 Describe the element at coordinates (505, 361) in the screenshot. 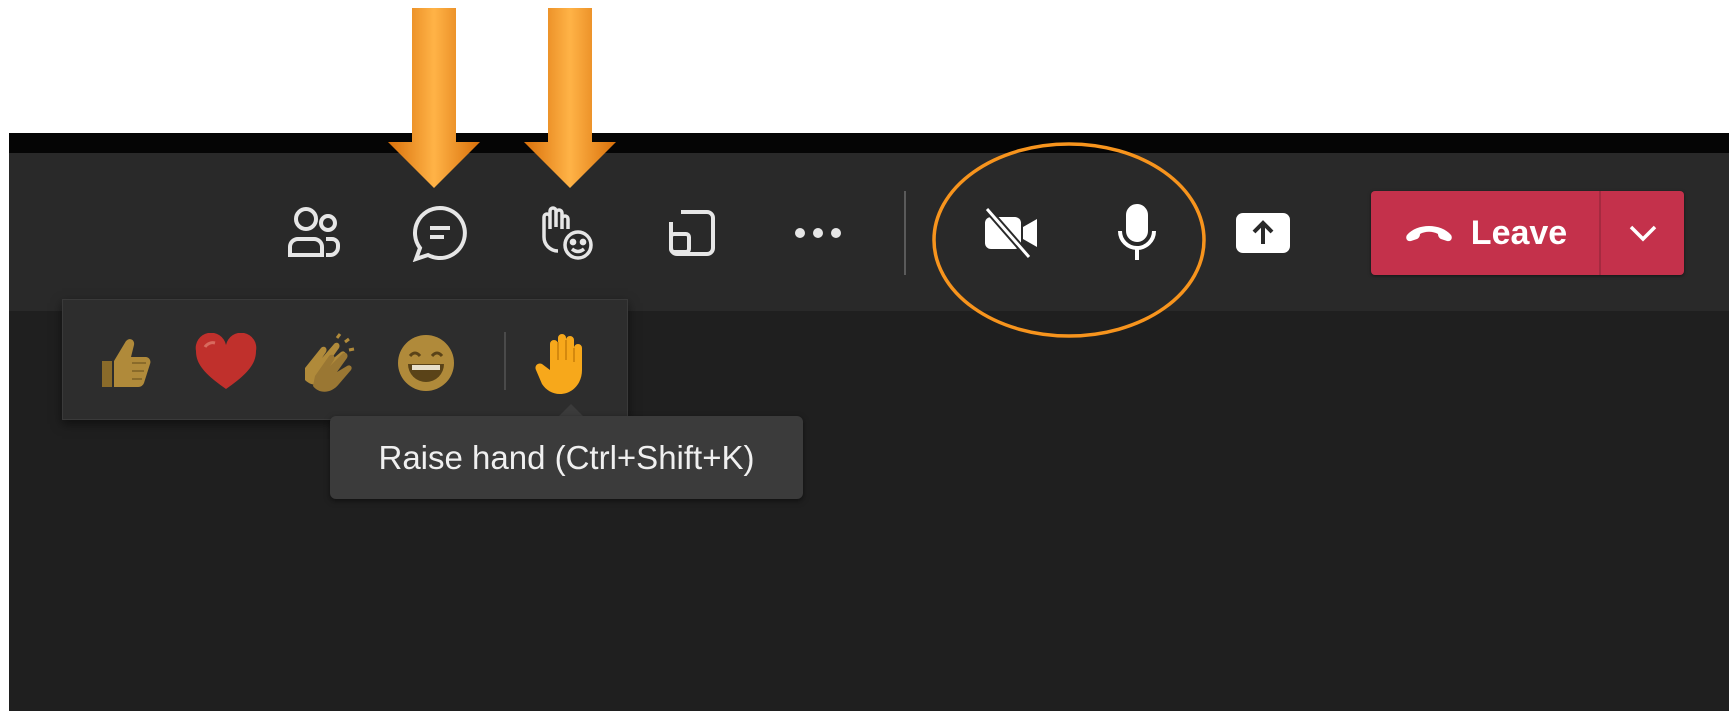

I see `reaction-separator` at that location.